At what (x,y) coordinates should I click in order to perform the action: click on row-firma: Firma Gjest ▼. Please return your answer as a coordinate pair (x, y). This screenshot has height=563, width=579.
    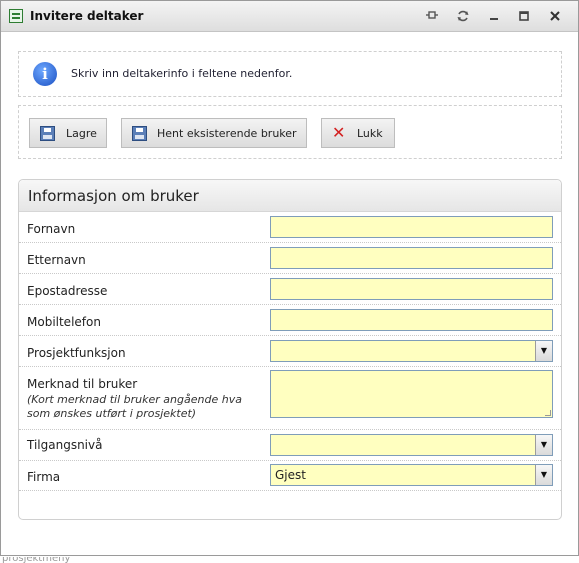
    Looking at the image, I should click on (290, 476).